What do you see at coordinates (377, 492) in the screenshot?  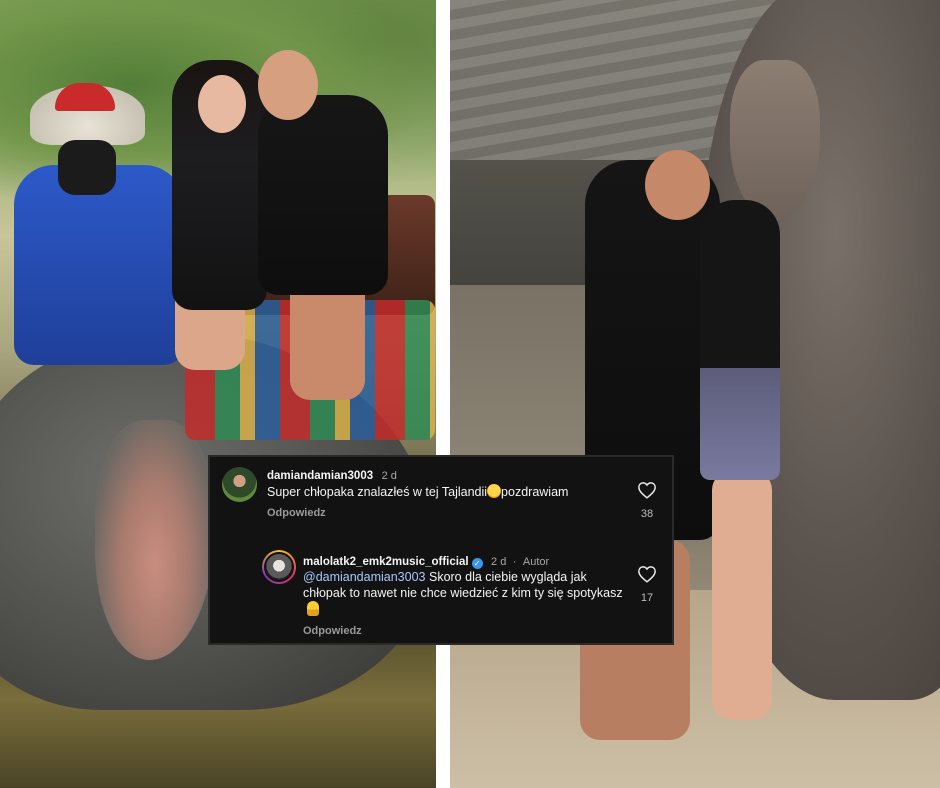 I see `comment-text: Super chłopaka znalazłeś w tej Tajlandii` at bounding box center [377, 492].